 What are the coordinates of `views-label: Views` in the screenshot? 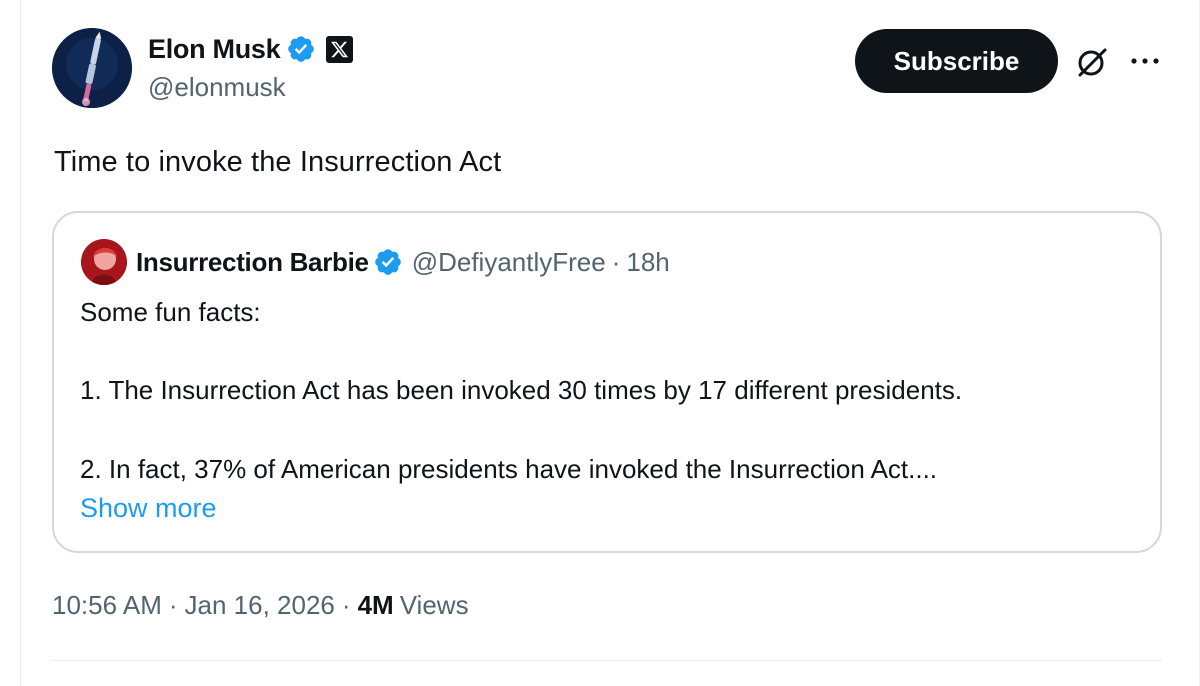 It's located at (434, 605).